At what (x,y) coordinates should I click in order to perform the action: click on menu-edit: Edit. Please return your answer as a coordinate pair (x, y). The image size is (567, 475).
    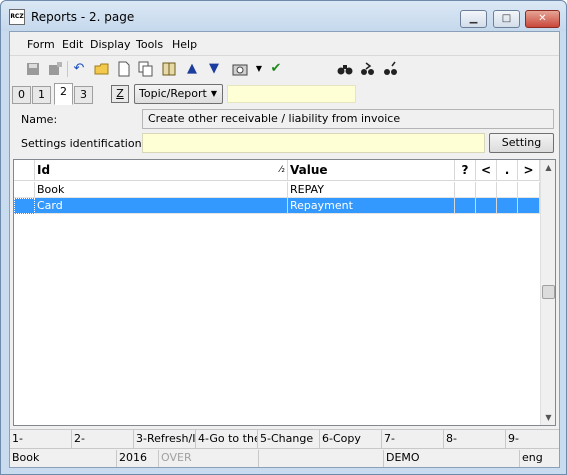
    Looking at the image, I should click on (72, 44).